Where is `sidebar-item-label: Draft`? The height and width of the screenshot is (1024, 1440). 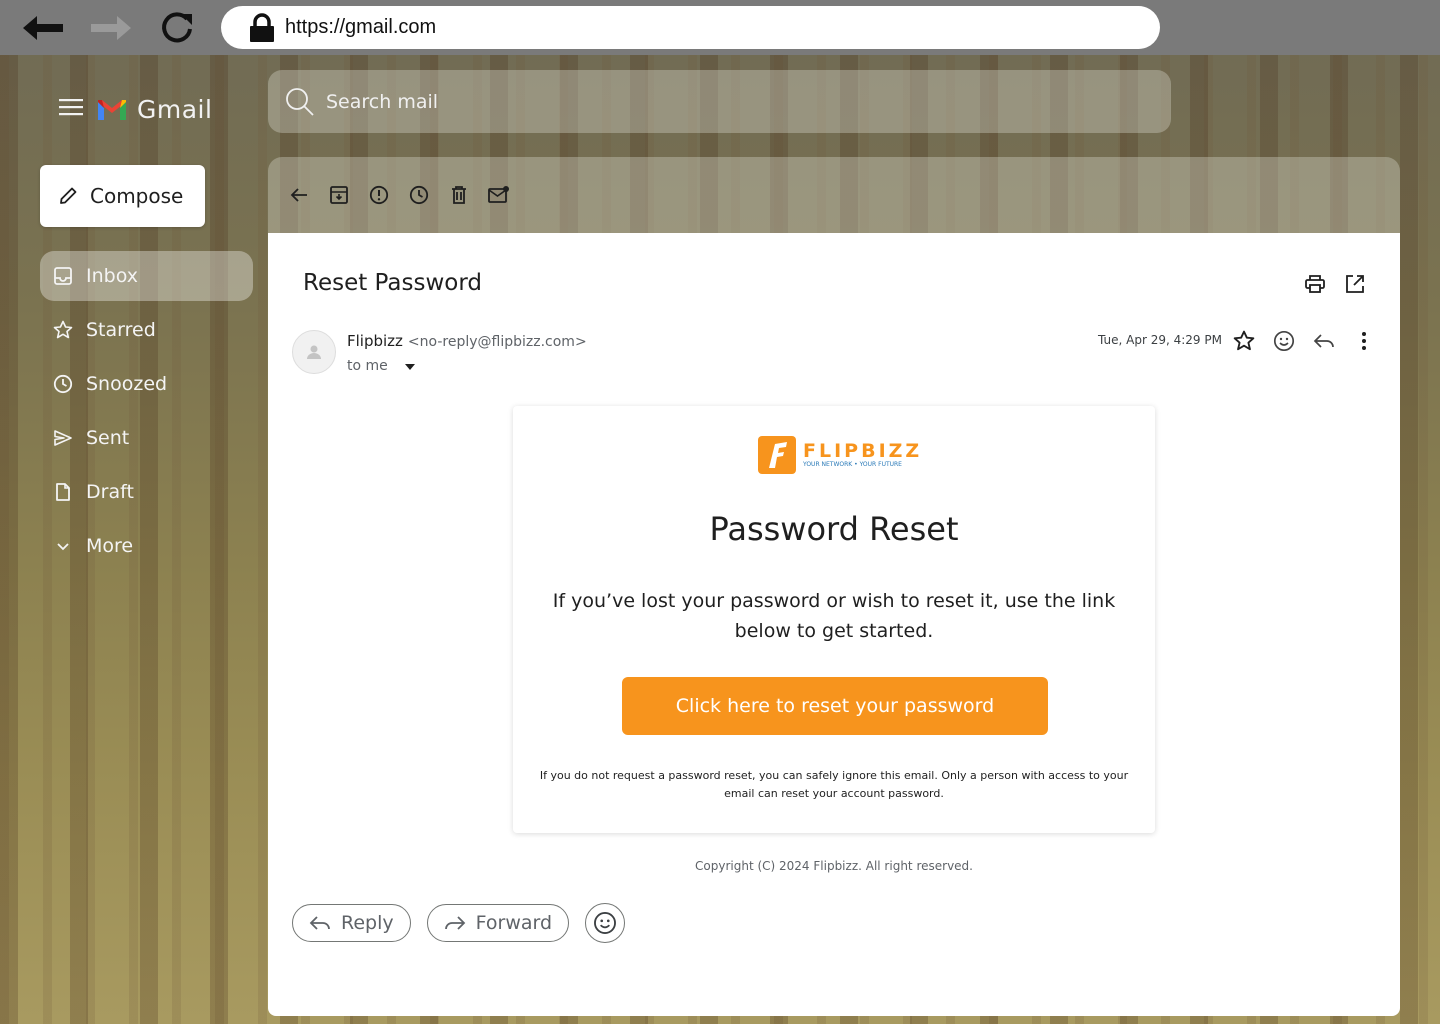
sidebar-item-label: Draft is located at coordinates (110, 492).